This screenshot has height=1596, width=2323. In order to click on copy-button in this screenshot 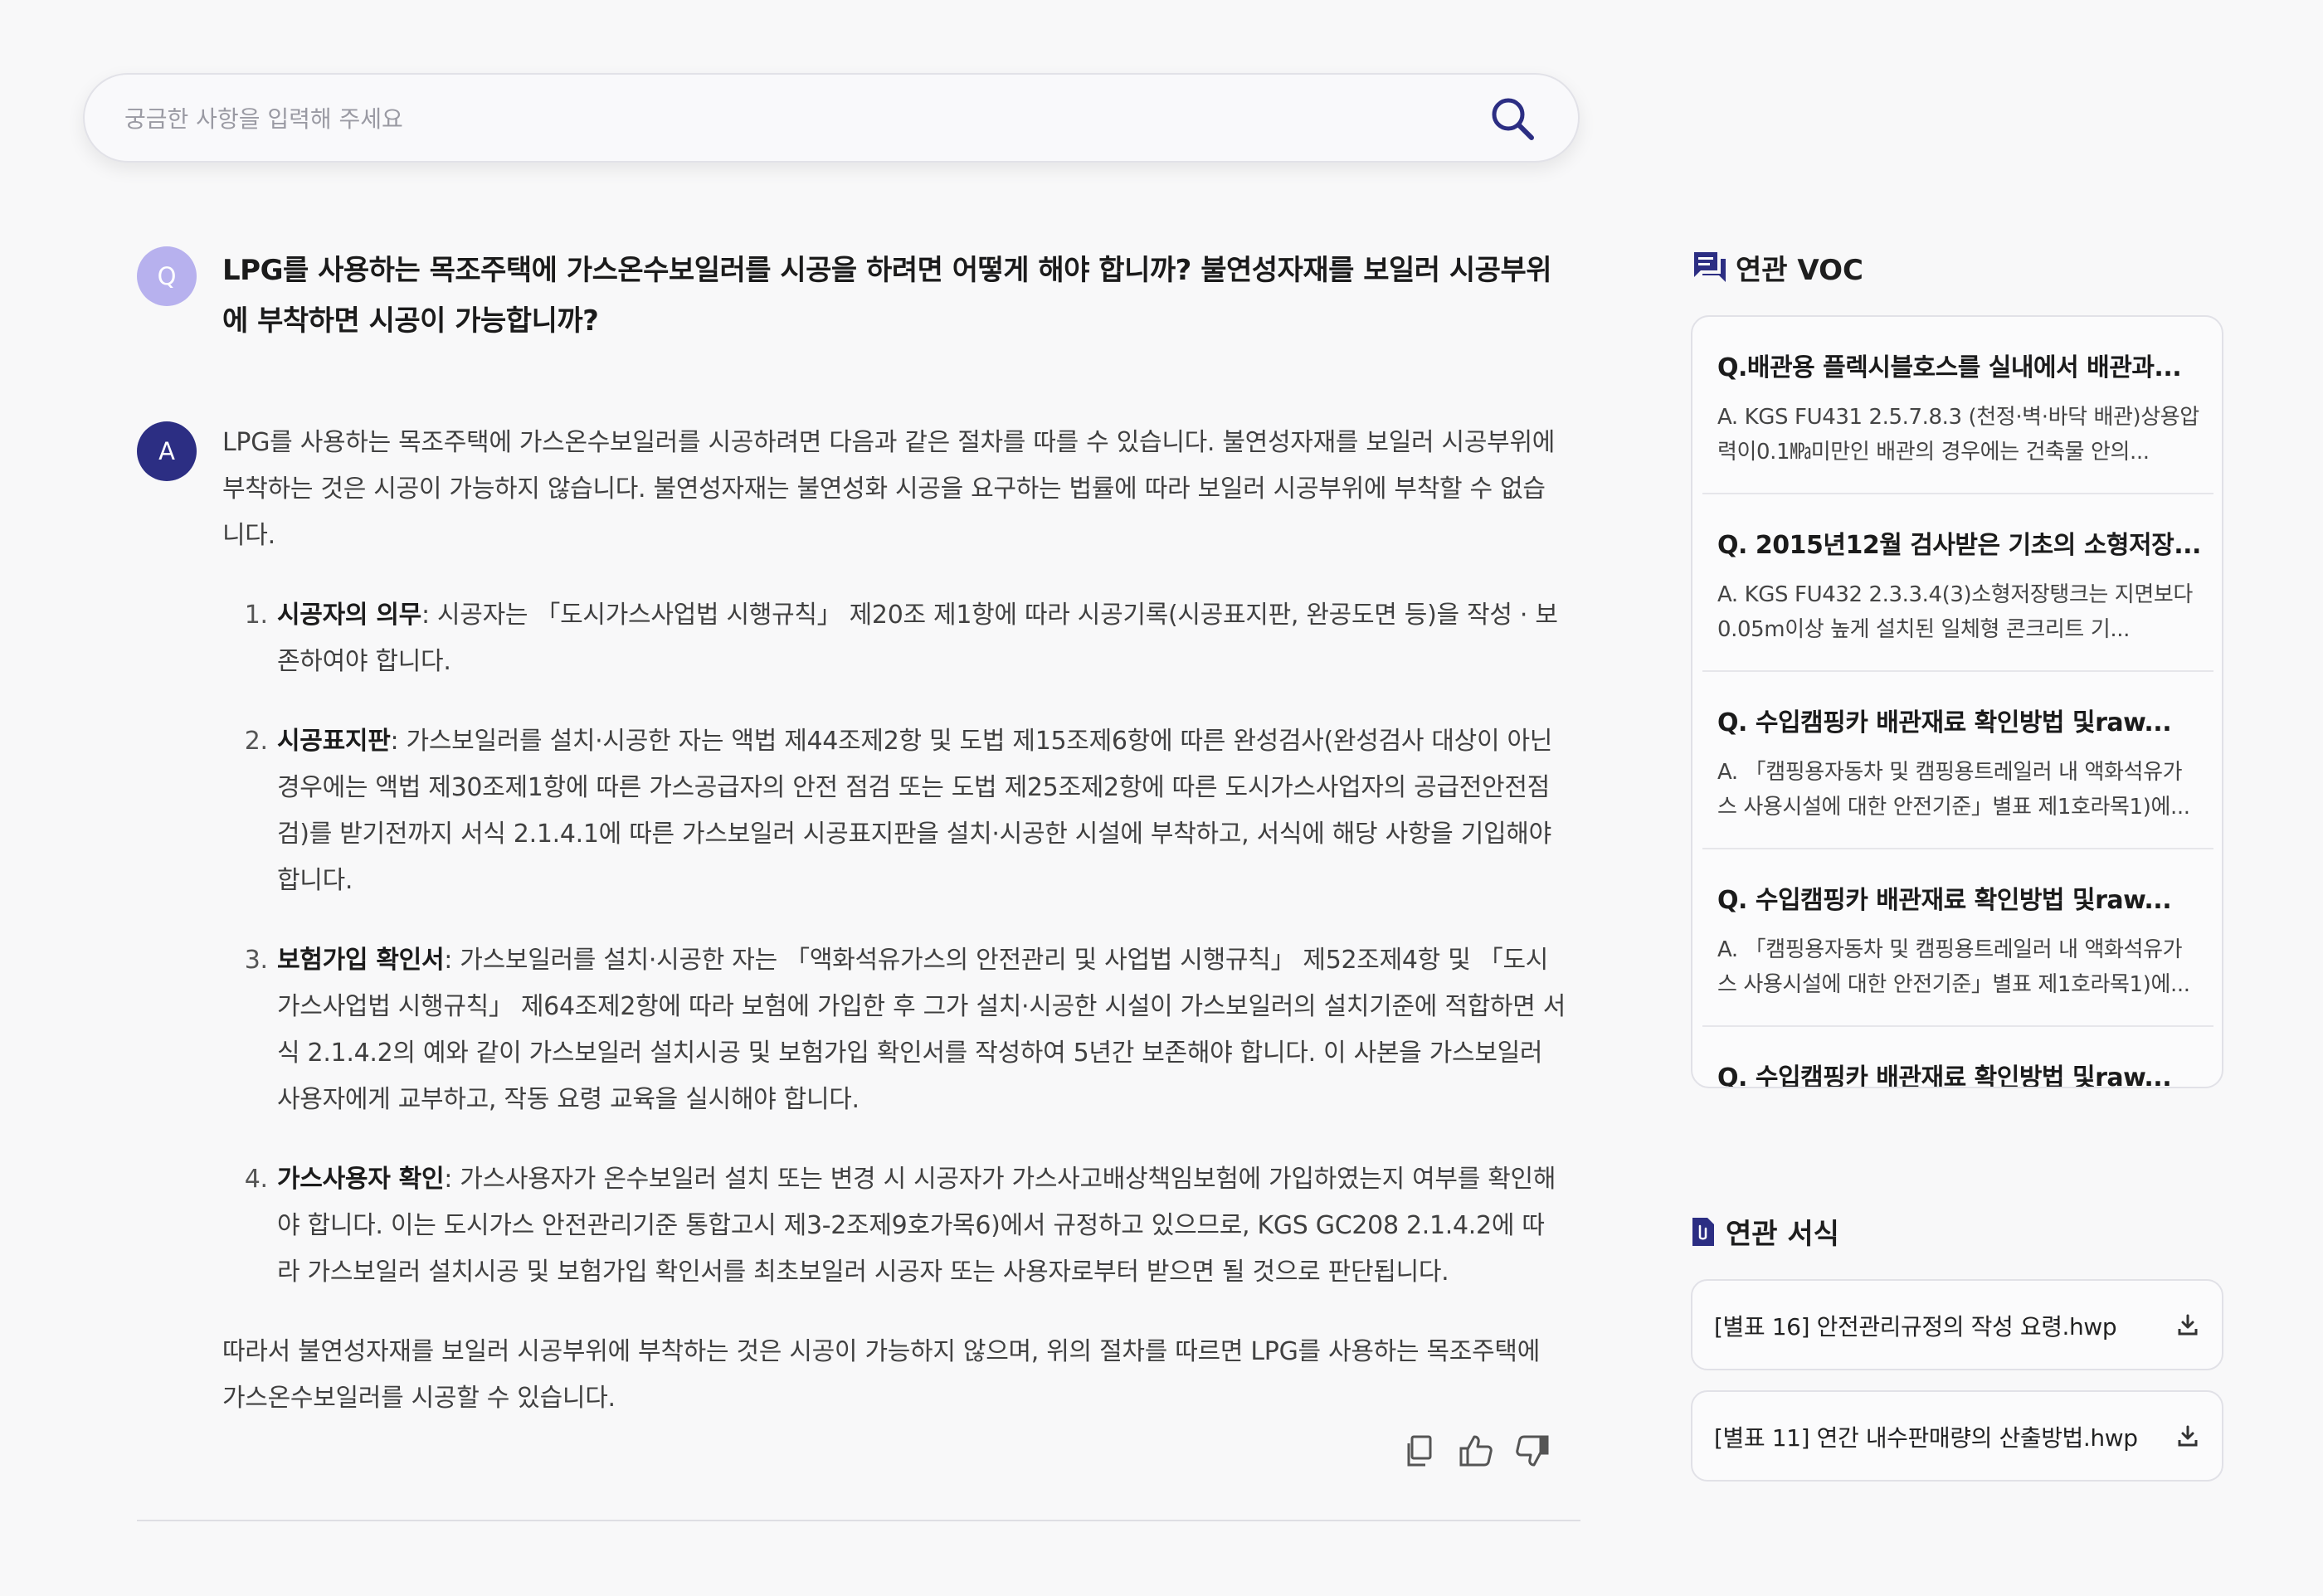, I will do `click(1419, 1451)`.